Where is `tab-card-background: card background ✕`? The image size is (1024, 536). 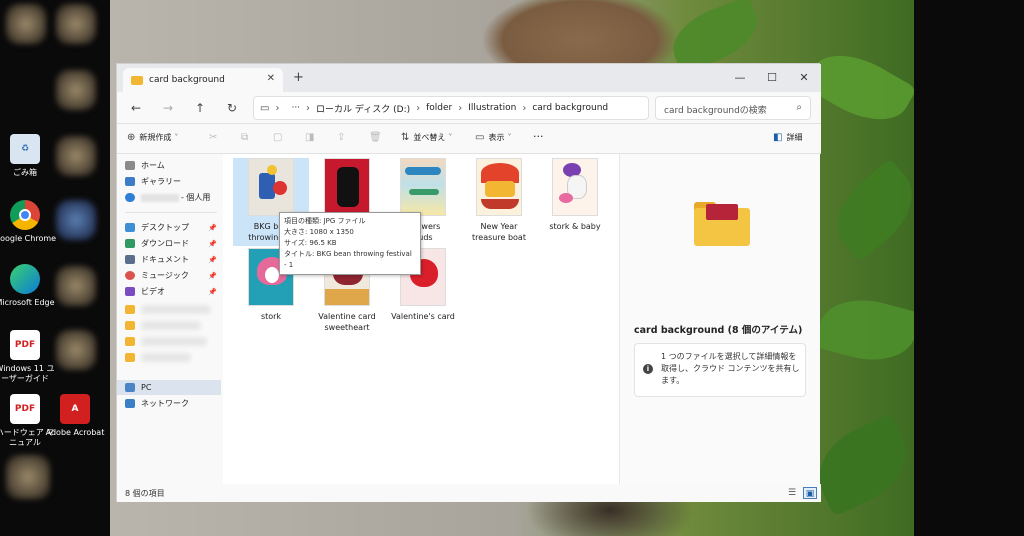 tab-card-background: card background ✕ is located at coordinates (203, 80).